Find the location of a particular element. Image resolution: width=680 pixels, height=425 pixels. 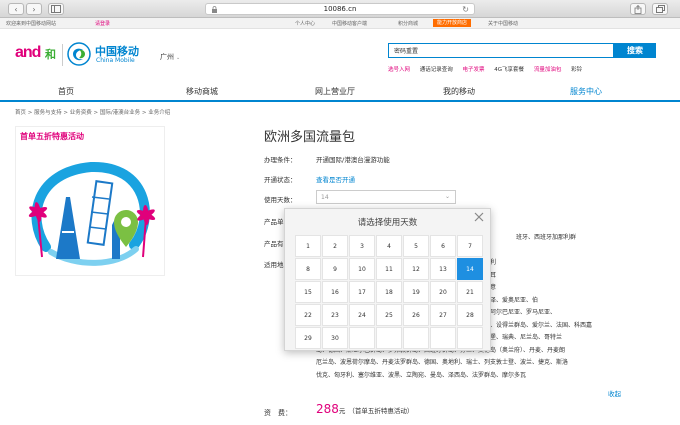

address-bar: 10086.cn ↻ is located at coordinates (340, 9).